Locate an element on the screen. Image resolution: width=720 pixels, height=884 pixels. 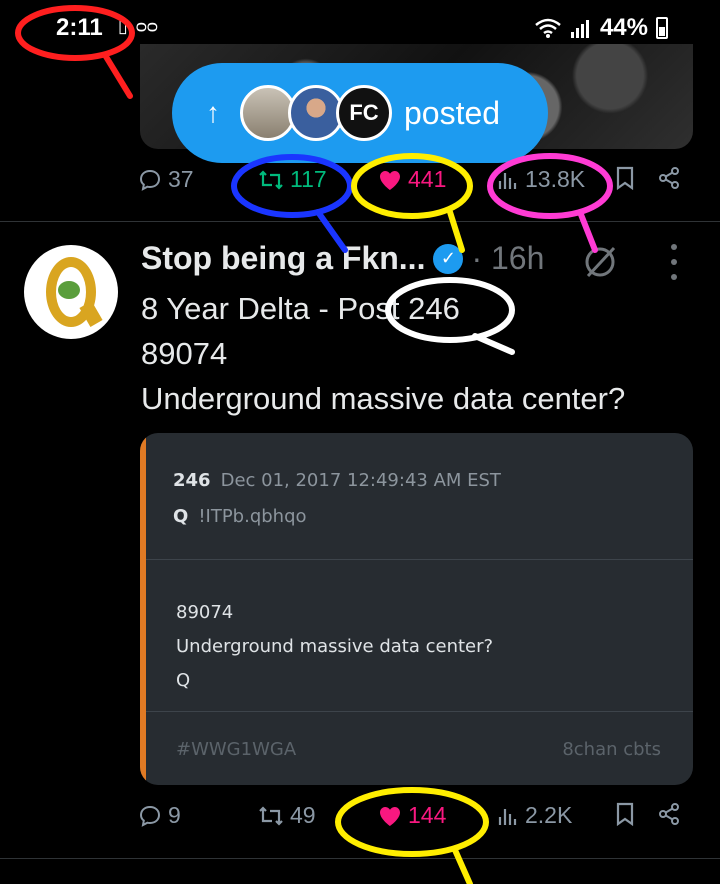
frog-icon is located at coordinates (69, 290).